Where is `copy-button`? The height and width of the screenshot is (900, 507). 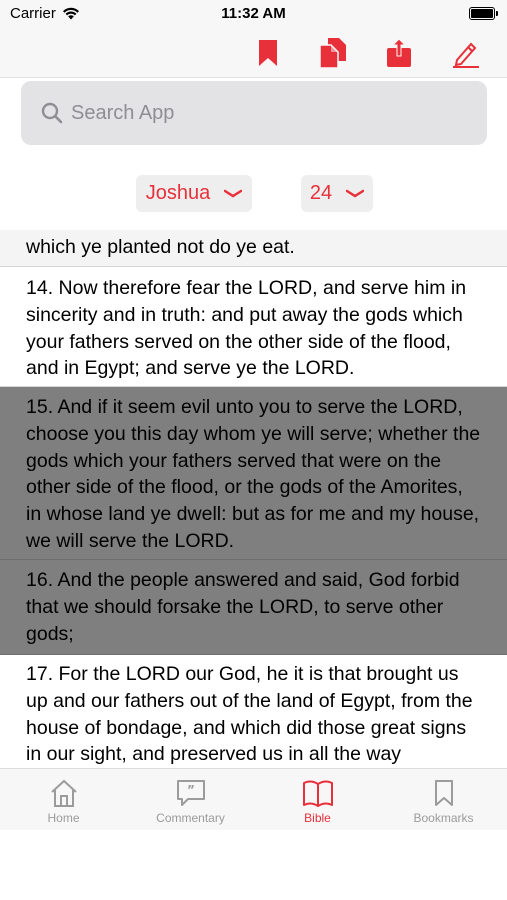 copy-button is located at coordinates (333, 53).